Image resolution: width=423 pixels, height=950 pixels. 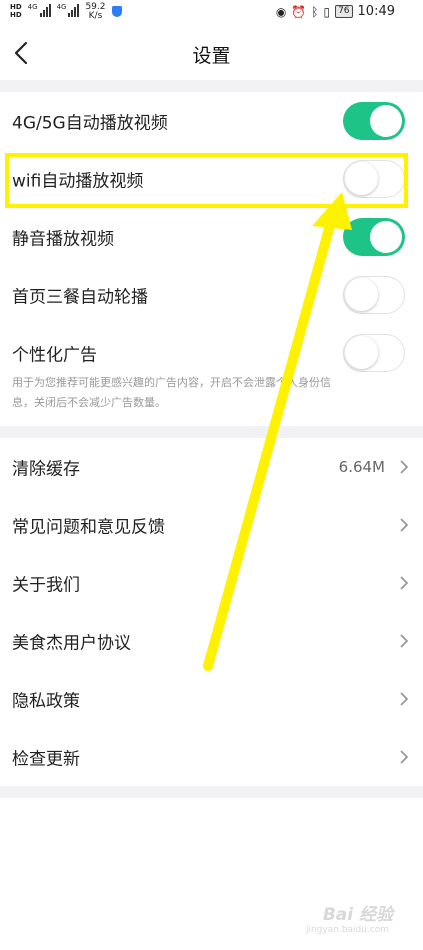 I want to click on status-bar-right: ◉ ⏰ ᛒ ▯ 76 10:49, so click(x=335, y=11).